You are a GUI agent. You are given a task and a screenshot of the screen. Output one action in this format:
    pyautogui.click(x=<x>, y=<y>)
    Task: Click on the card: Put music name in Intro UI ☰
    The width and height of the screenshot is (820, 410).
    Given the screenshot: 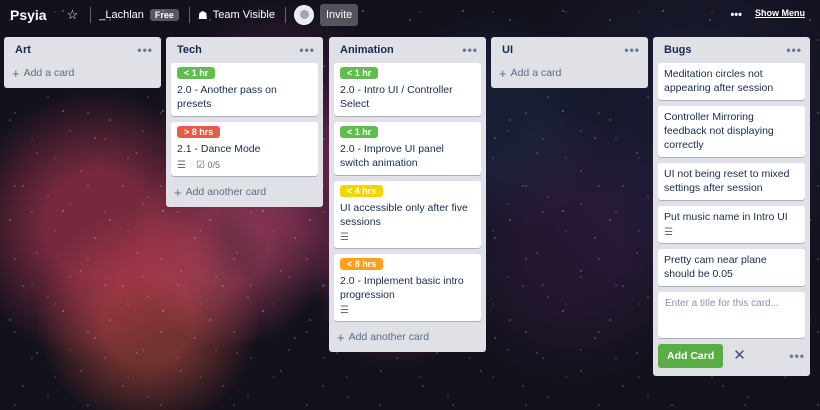 What is the action you would take?
    pyautogui.click(x=731, y=224)
    